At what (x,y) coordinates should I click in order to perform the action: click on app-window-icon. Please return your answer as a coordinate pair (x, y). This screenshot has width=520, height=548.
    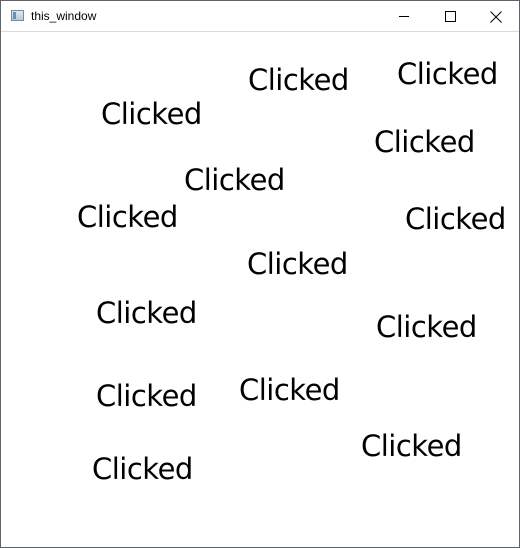
    Looking at the image, I should click on (17, 15).